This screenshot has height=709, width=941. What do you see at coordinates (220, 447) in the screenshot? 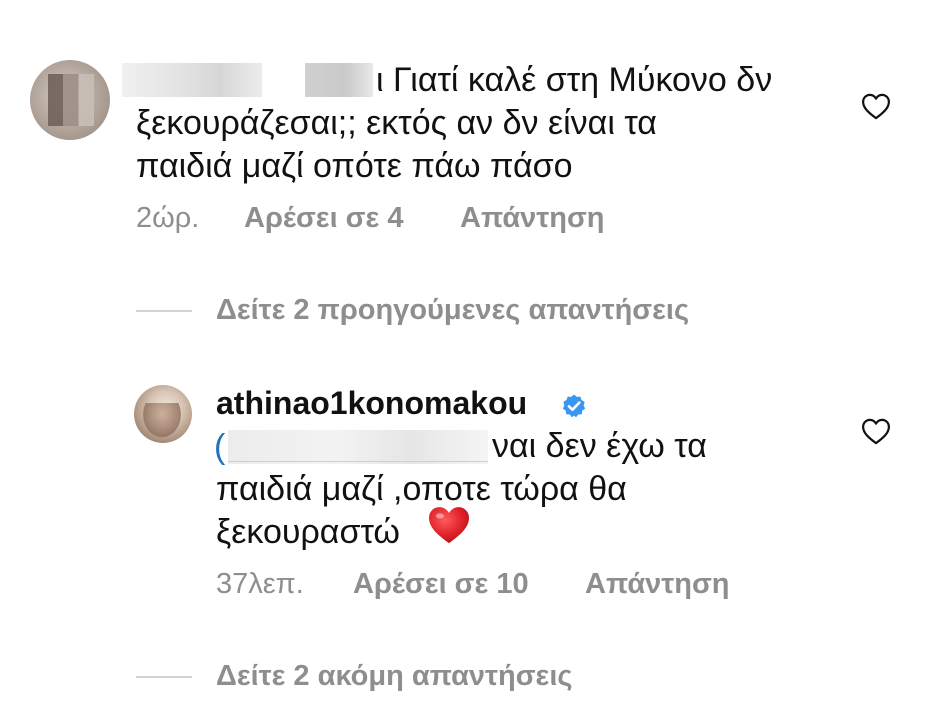
I see `mention-prefix-icon: (` at bounding box center [220, 447].